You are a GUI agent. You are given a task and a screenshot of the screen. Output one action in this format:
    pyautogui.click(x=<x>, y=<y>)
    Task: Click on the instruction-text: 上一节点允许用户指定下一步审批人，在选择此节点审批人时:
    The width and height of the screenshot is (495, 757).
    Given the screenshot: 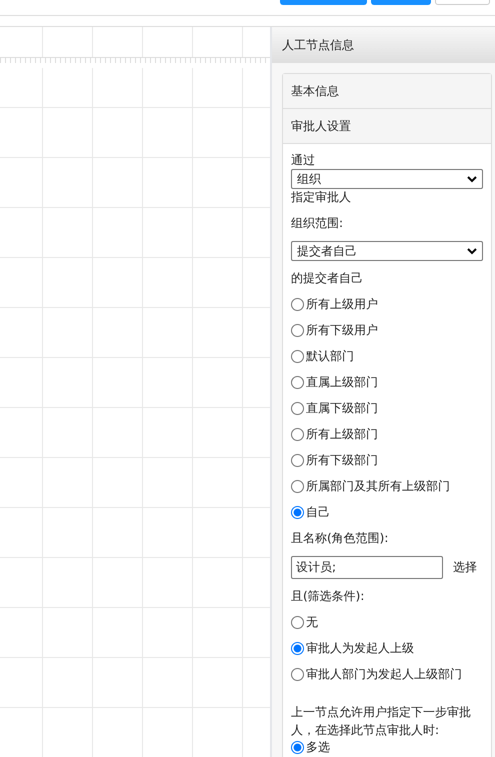 What is the action you would take?
    pyautogui.click(x=381, y=721)
    